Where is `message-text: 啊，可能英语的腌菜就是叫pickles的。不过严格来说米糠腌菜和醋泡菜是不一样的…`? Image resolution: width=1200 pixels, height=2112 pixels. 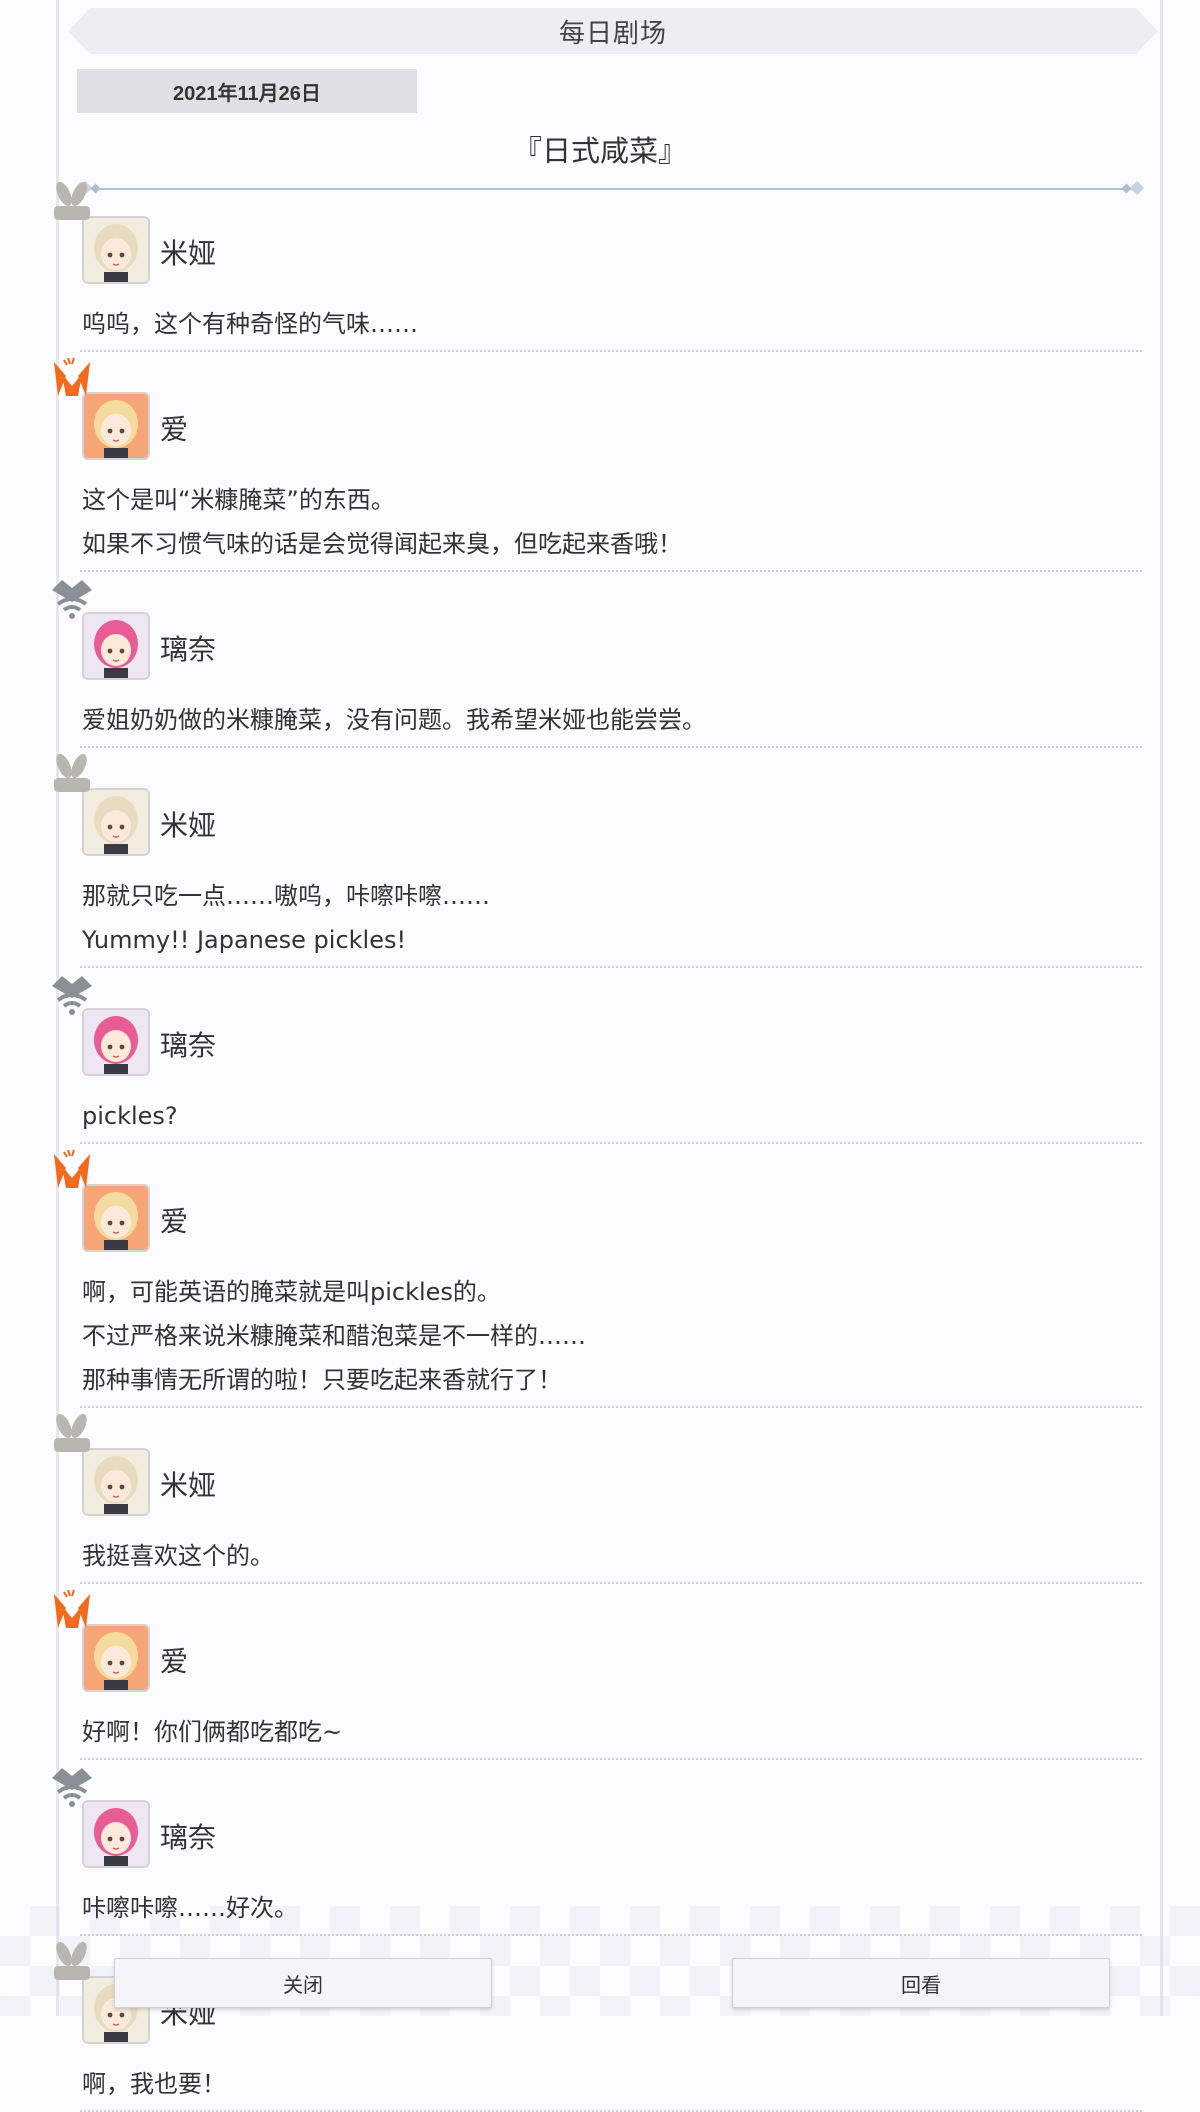
message-text: 啊，可能英语的腌菜就是叫pickles的。不过严格来说米糠腌菜和醋泡菜是不一样的… is located at coordinates (334, 1336).